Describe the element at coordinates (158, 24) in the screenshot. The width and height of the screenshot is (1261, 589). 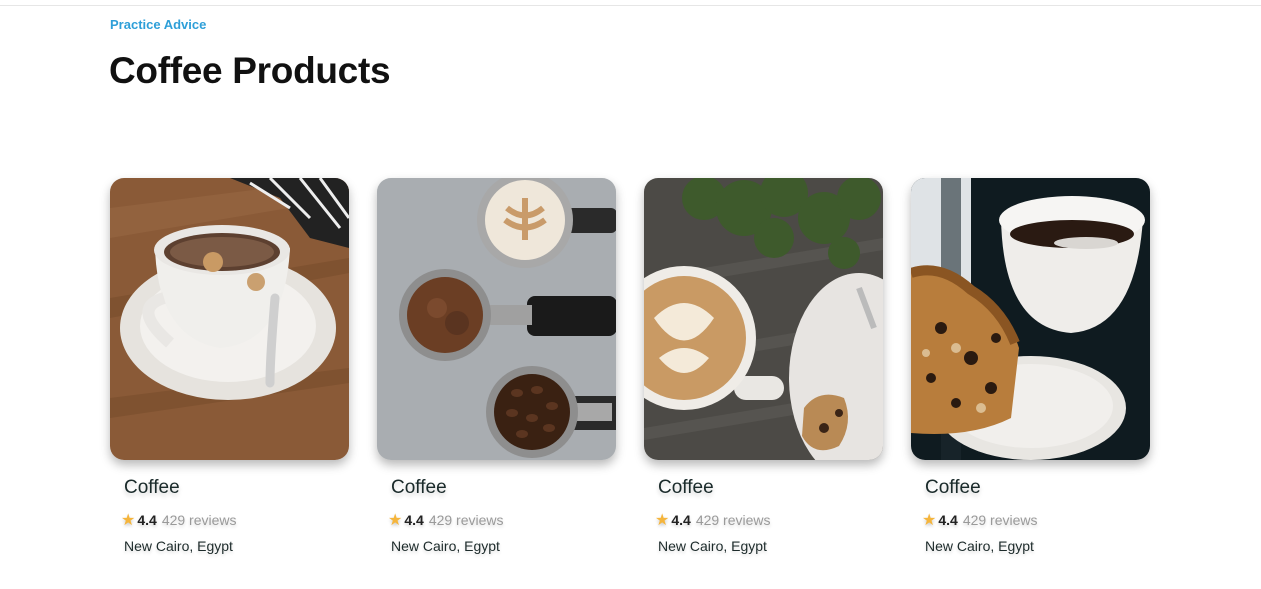
I see `section-eyebrow: Practice Advice` at that location.